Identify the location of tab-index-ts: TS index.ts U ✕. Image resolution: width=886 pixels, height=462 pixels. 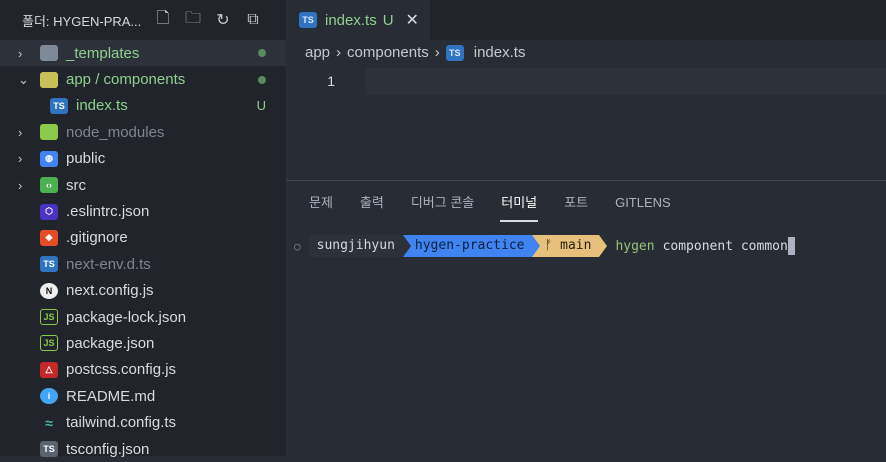
(358, 20).